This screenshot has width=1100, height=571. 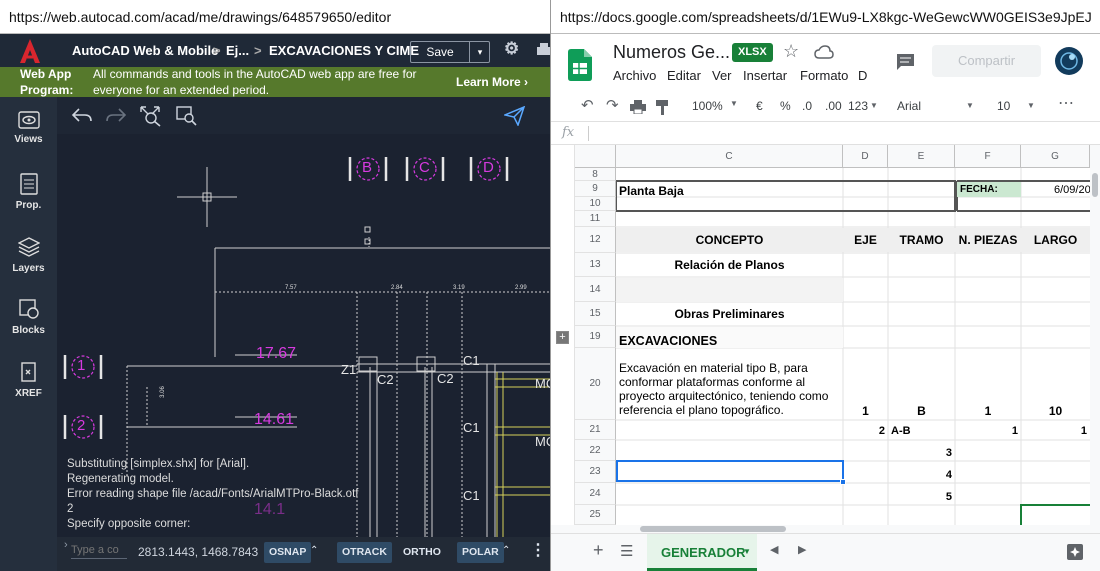 What do you see at coordinates (511, 49) in the screenshot?
I see `settings-gear-icon: ⚙` at bounding box center [511, 49].